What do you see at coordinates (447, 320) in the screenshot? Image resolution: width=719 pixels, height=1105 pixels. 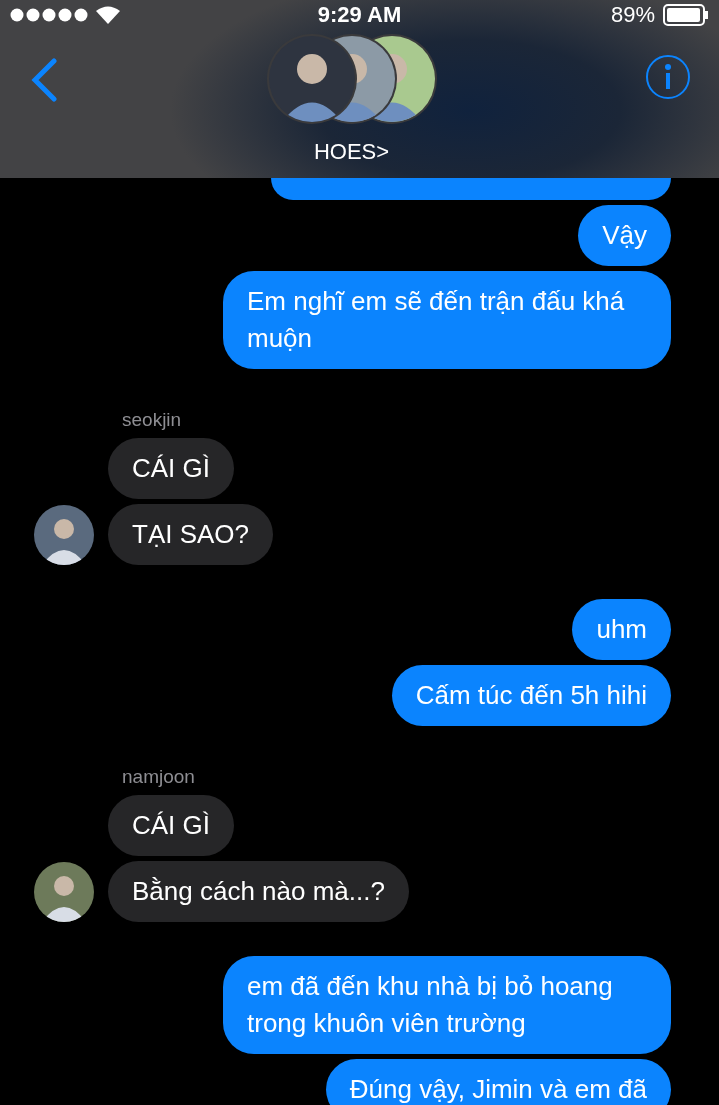 I see `message-bubble: Em nghĩ em sẽ đến trận đấu khá muộn` at bounding box center [447, 320].